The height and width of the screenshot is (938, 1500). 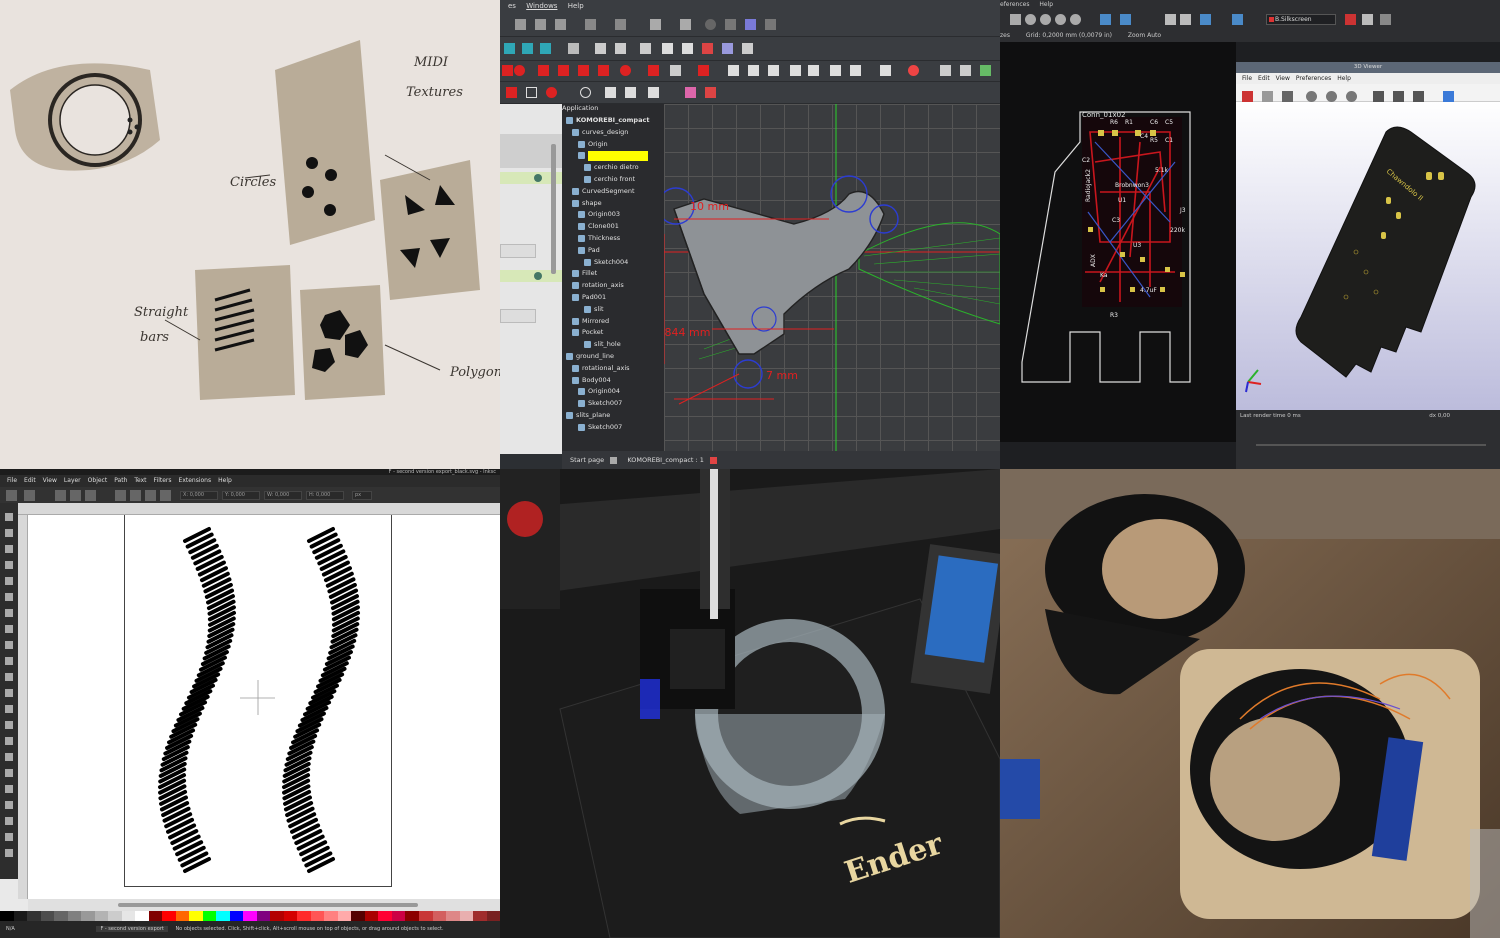 What do you see at coordinates (685, 24) in the screenshot?
I see `whats-this-icon` at bounding box center [685, 24].